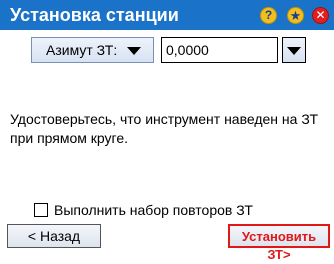 The height and width of the screenshot is (264, 334). I want to click on value-dropdown-button, so click(294, 50).